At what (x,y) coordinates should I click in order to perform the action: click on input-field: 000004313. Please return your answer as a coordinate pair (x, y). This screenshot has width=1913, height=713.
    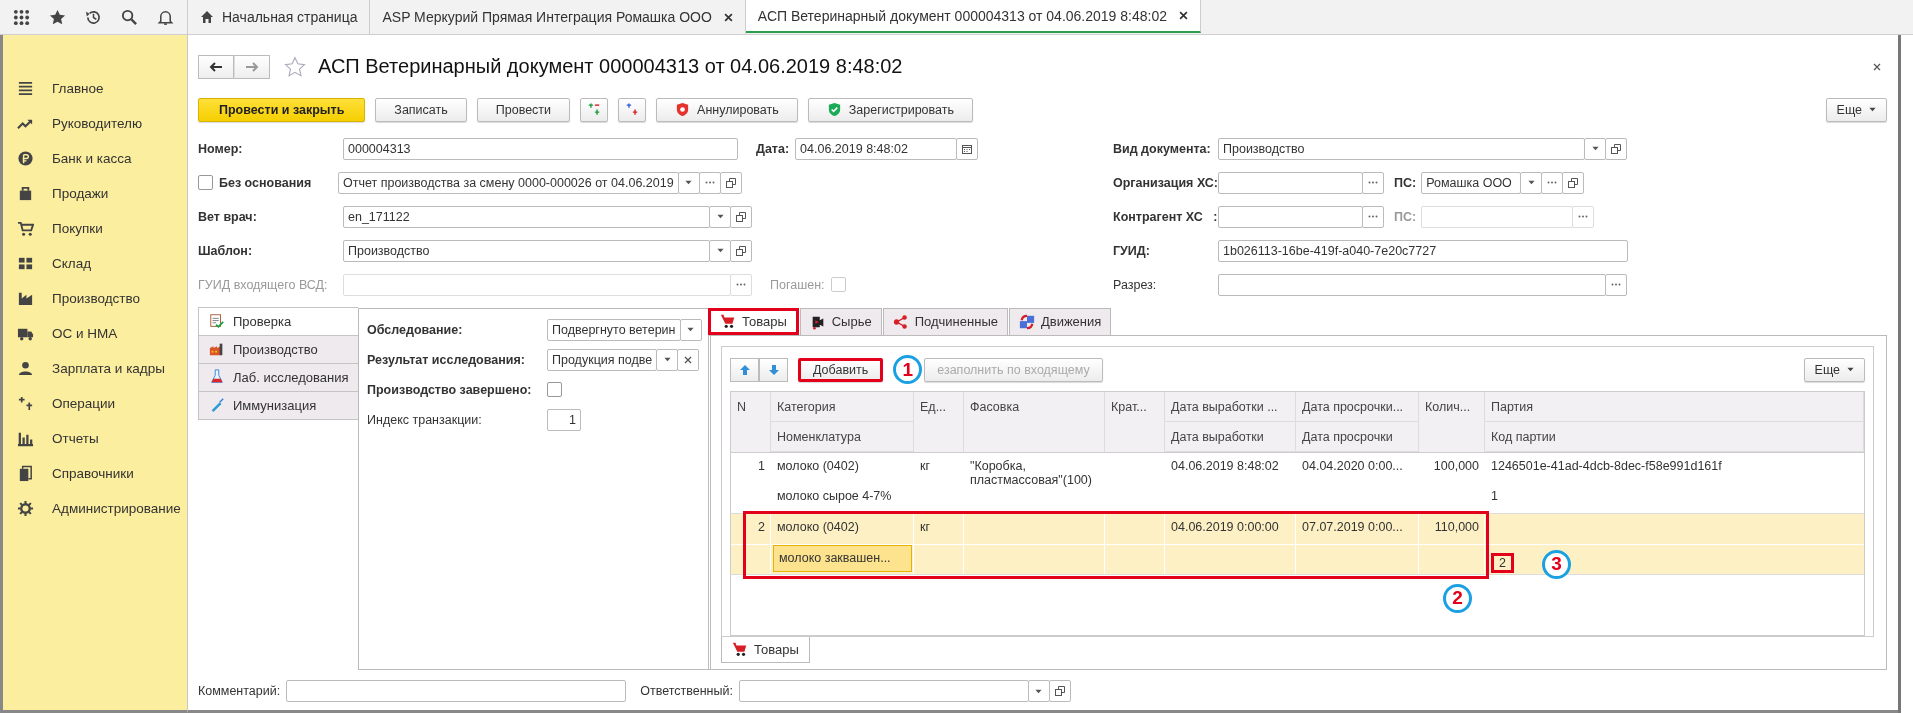
    Looking at the image, I should click on (540, 148).